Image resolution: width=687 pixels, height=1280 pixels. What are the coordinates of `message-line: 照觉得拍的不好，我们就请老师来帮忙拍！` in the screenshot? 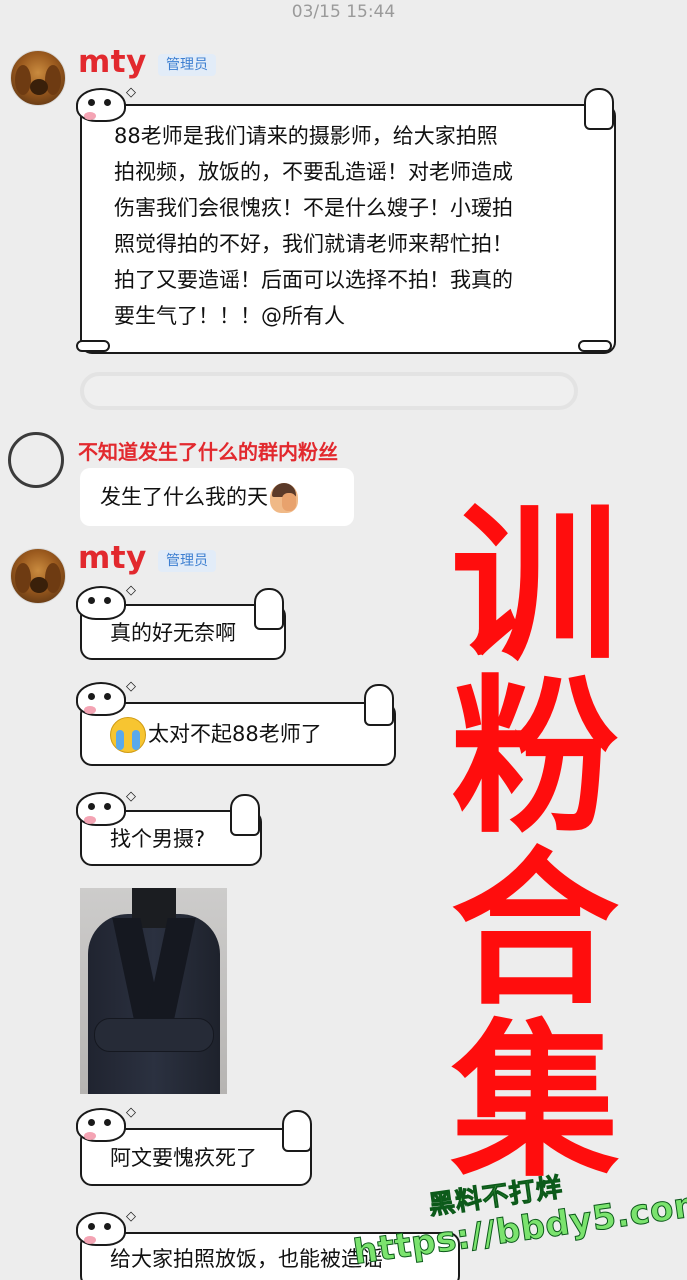 It's located at (313, 244).